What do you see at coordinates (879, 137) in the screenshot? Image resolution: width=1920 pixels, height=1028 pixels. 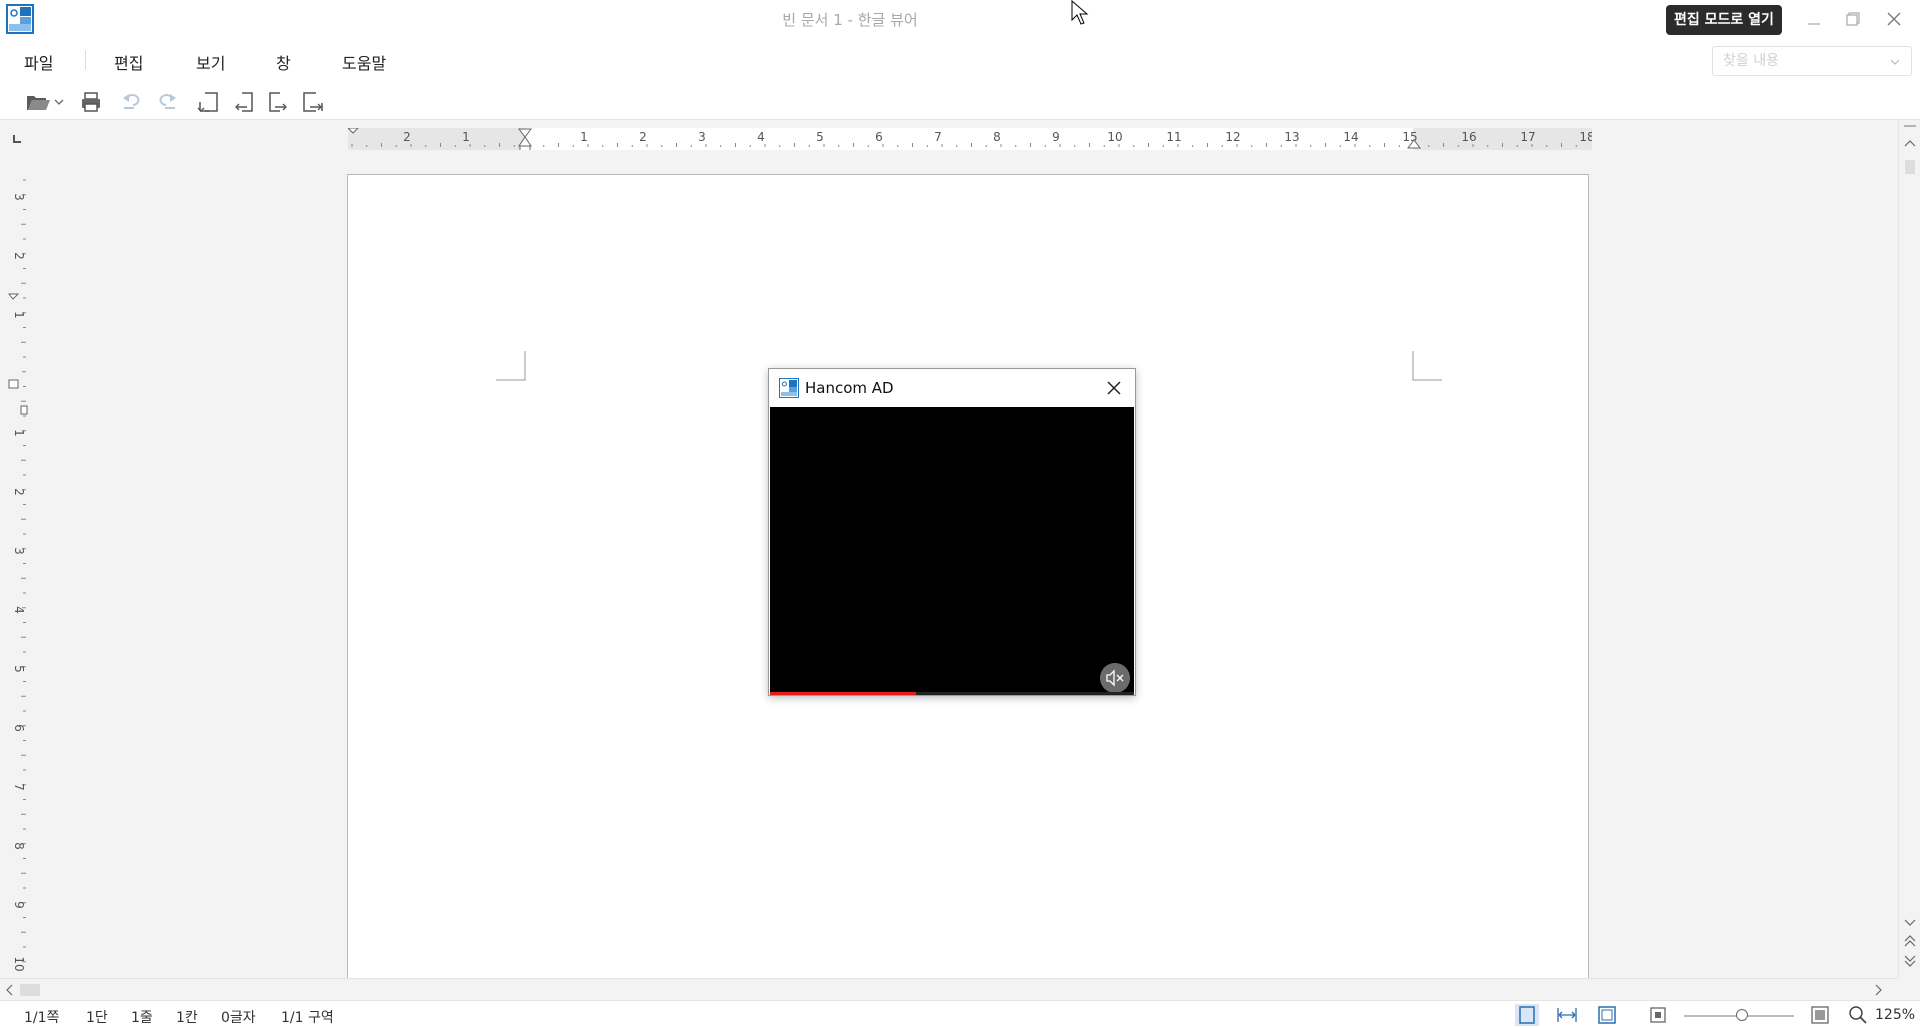 I see `hruler-label: 6` at bounding box center [879, 137].